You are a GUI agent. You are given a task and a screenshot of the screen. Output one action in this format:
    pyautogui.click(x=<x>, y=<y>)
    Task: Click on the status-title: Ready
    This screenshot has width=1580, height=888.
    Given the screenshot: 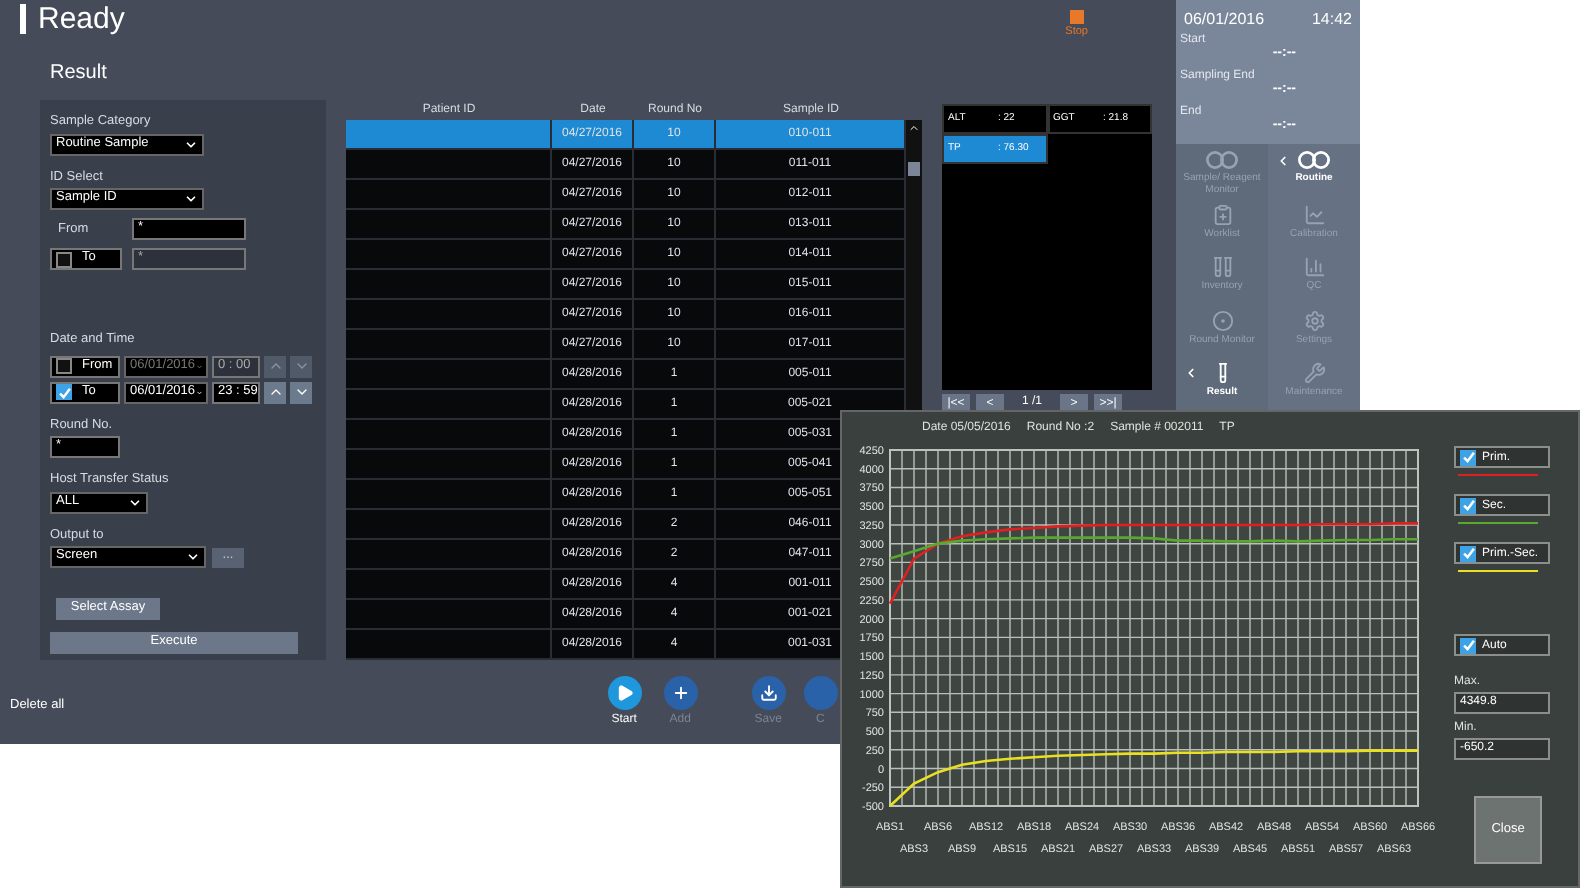 What is the action you would take?
    pyautogui.click(x=81, y=19)
    